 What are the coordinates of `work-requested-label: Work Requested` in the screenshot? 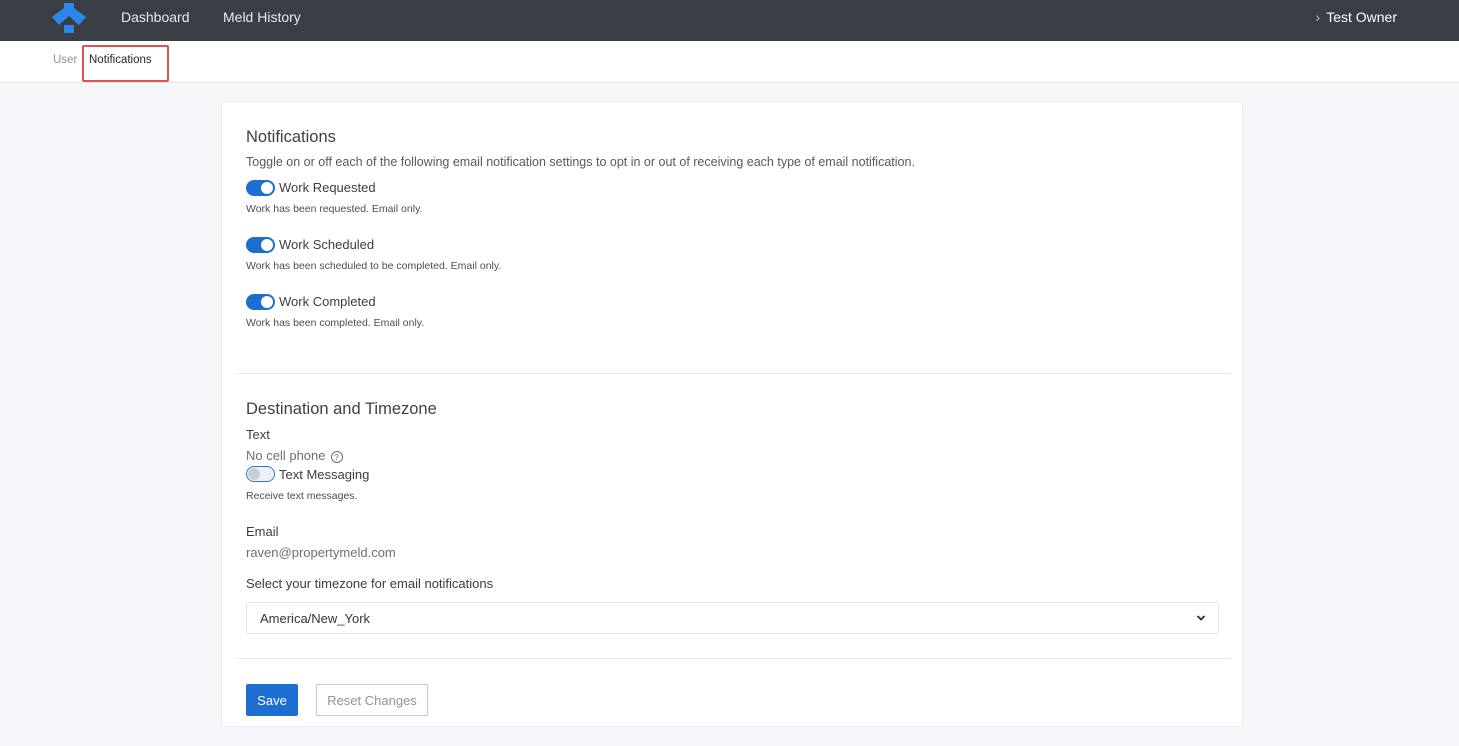 It's located at (327, 187).